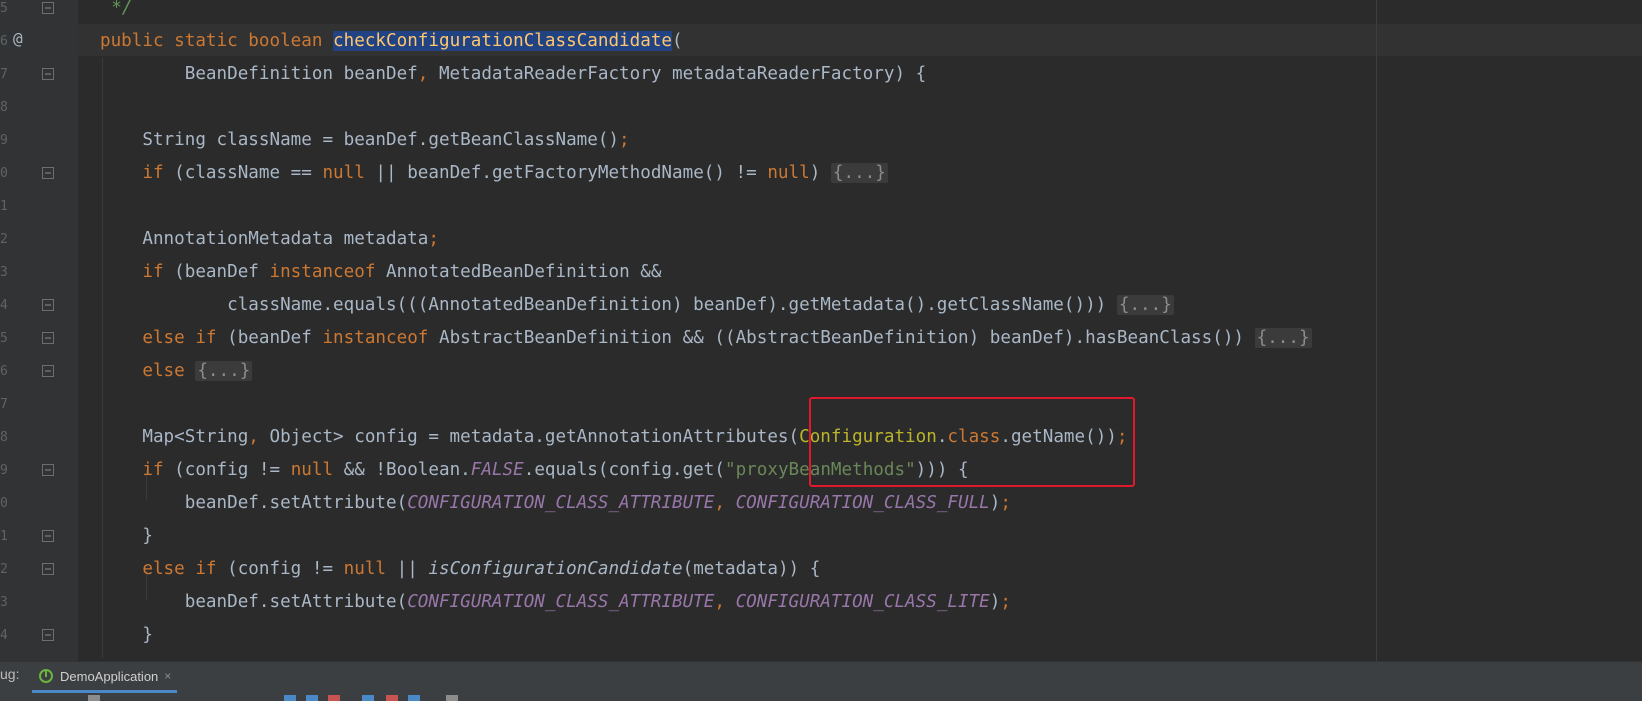  I want to click on code-token: Map<String, so click(174, 437).